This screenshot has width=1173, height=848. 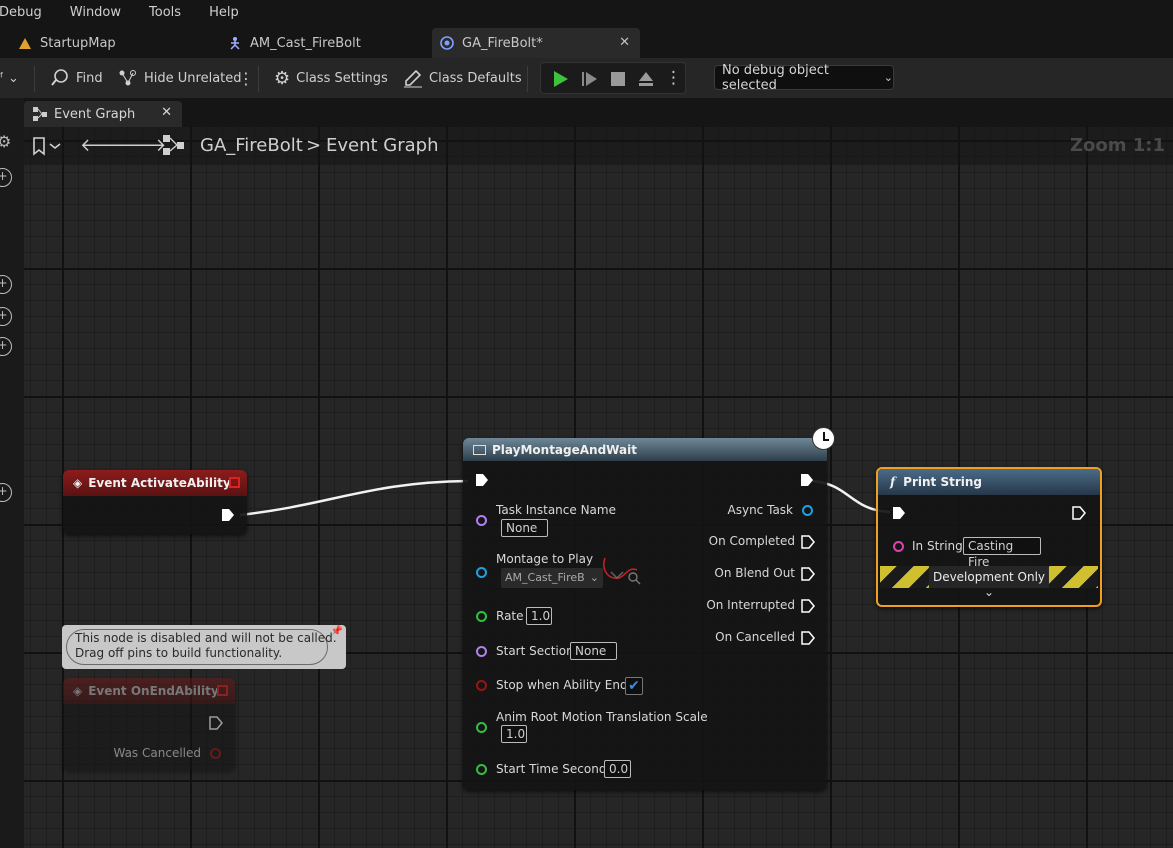 What do you see at coordinates (898, 546) in the screenshot?
I see `string-pin` at bounding box center [898, 546].